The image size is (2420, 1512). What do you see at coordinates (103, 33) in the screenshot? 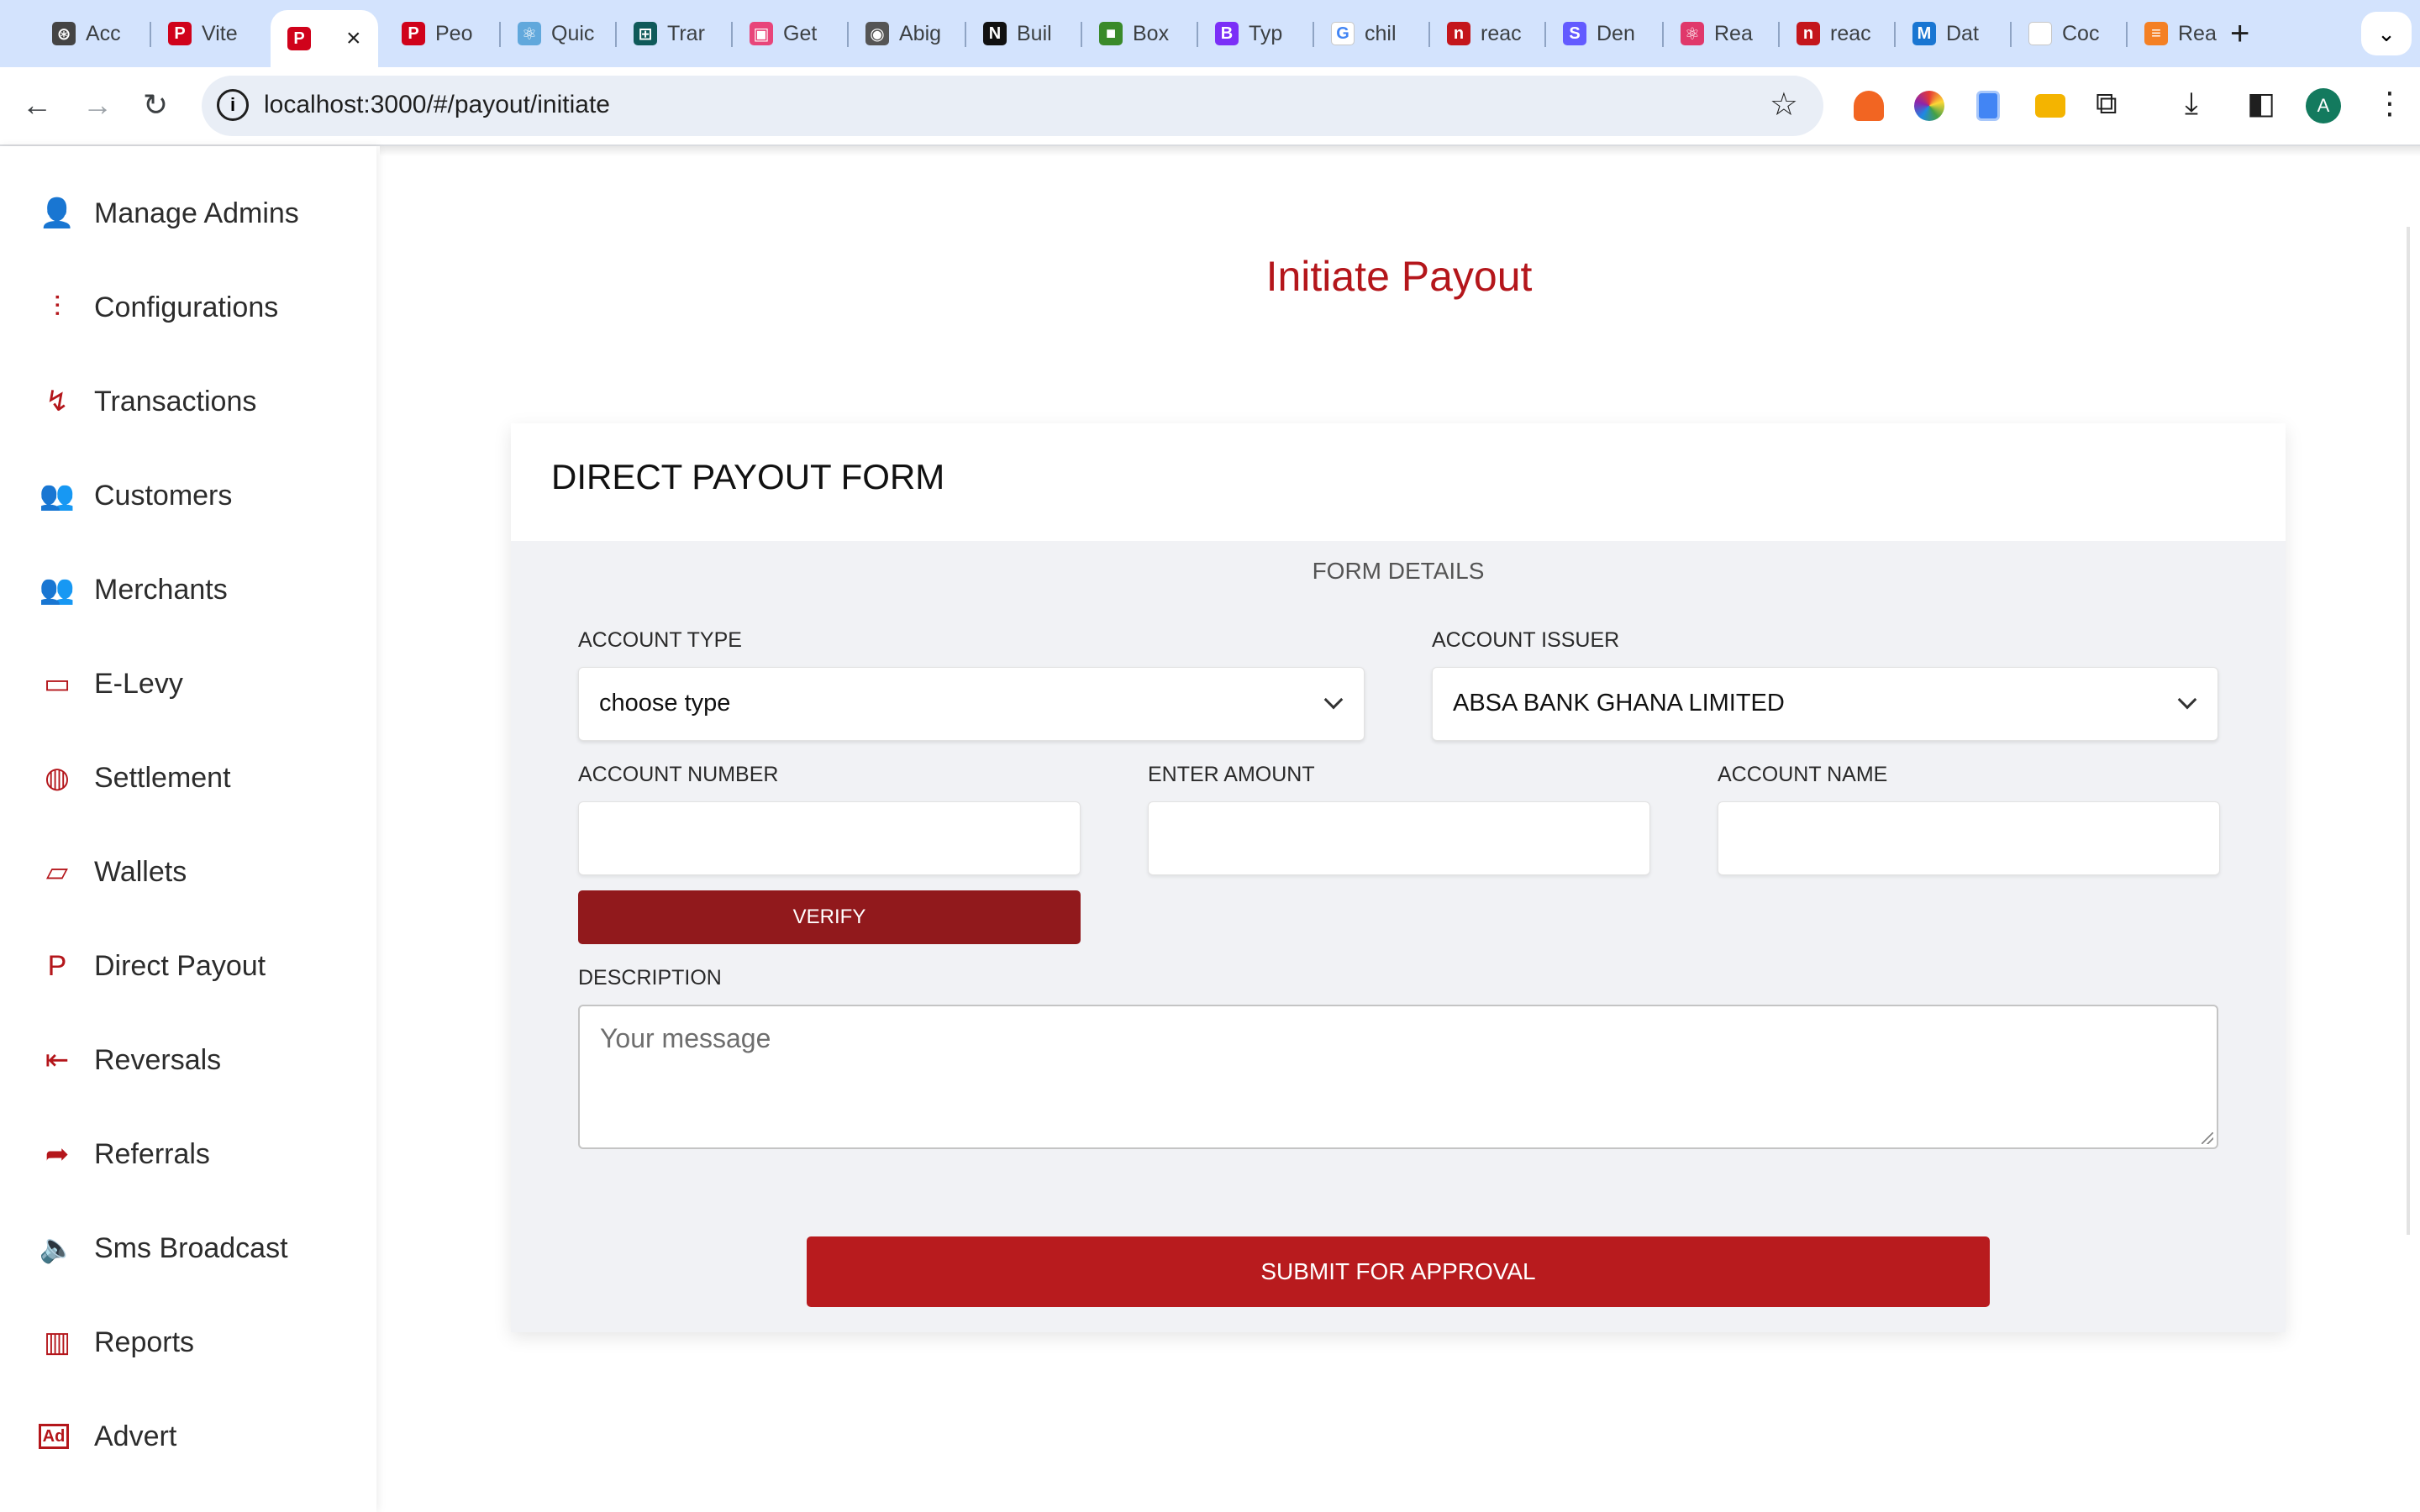
I see `browser-tab-title: Acc` at bounding box center [103, 33].